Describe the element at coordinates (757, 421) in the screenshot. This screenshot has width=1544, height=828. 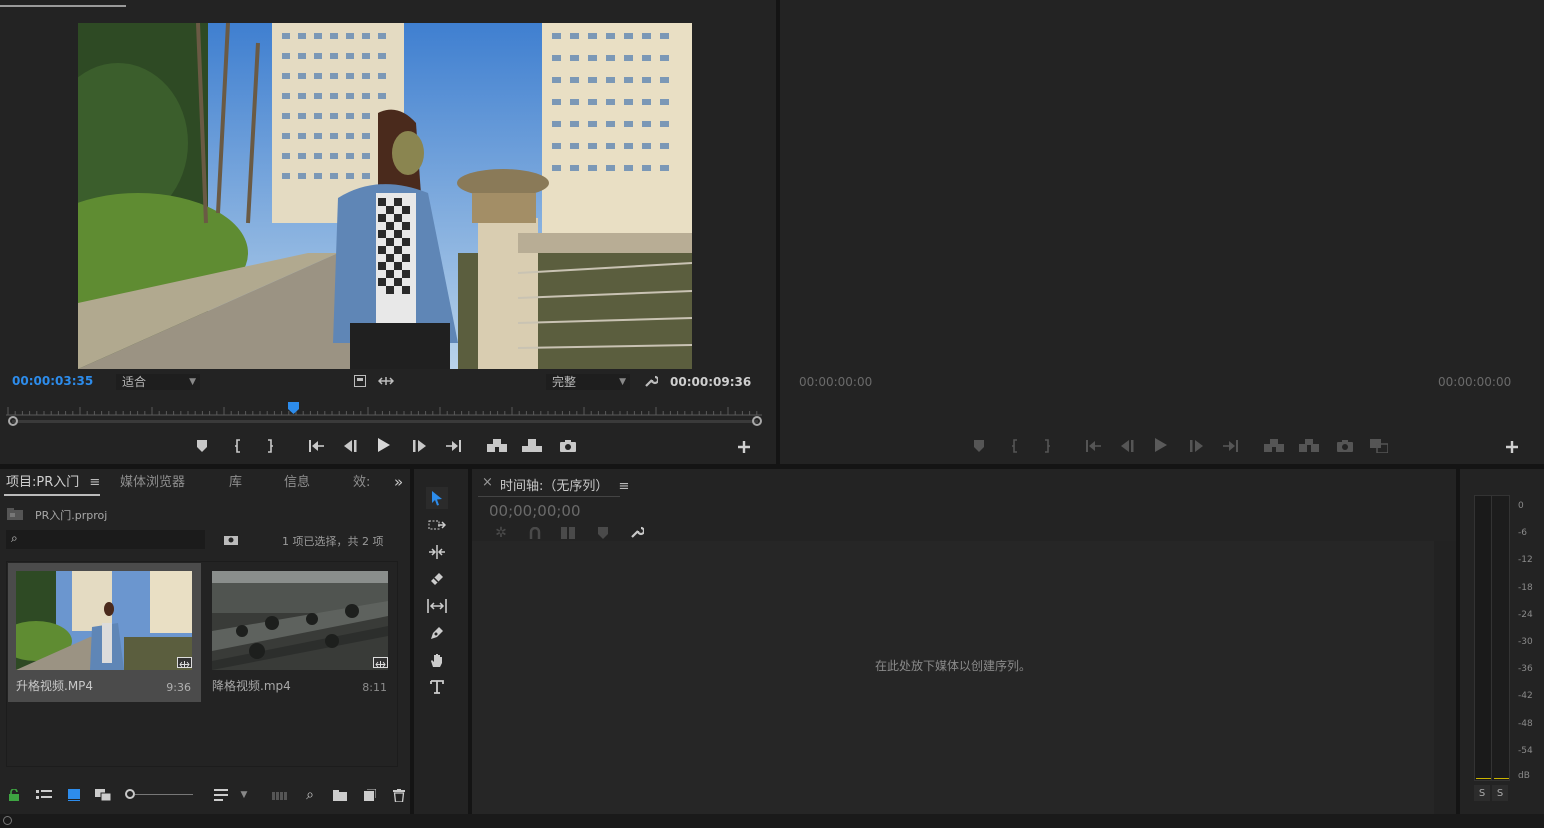
I see `scroll-handle-right` at that location.